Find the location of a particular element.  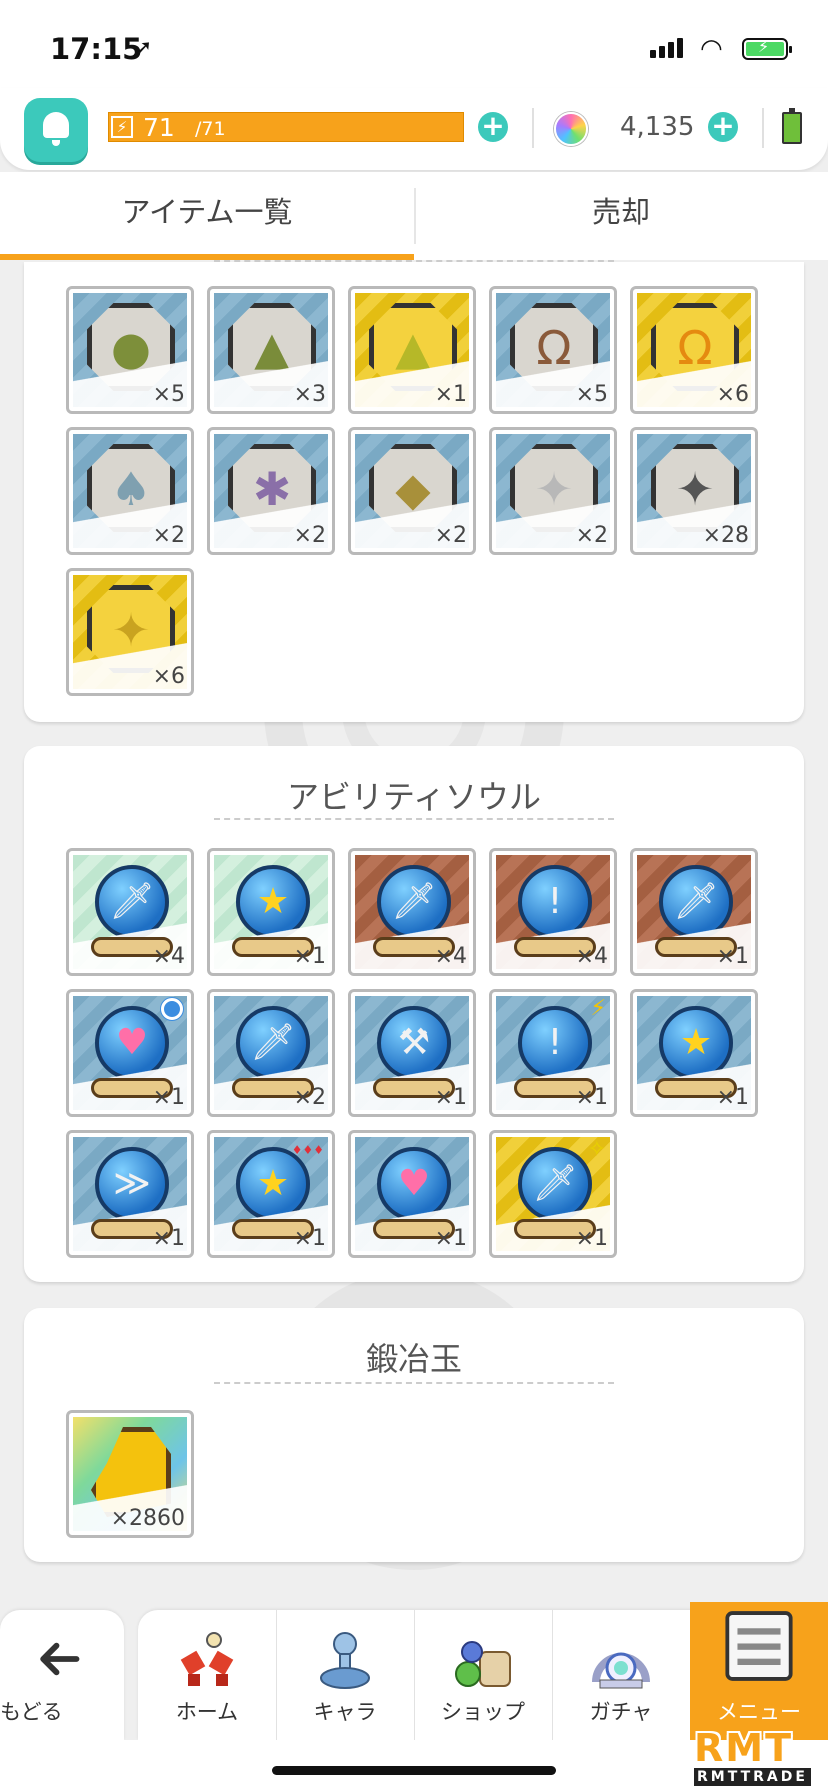

item-count: ×28 is located at coordinates (725, 535).